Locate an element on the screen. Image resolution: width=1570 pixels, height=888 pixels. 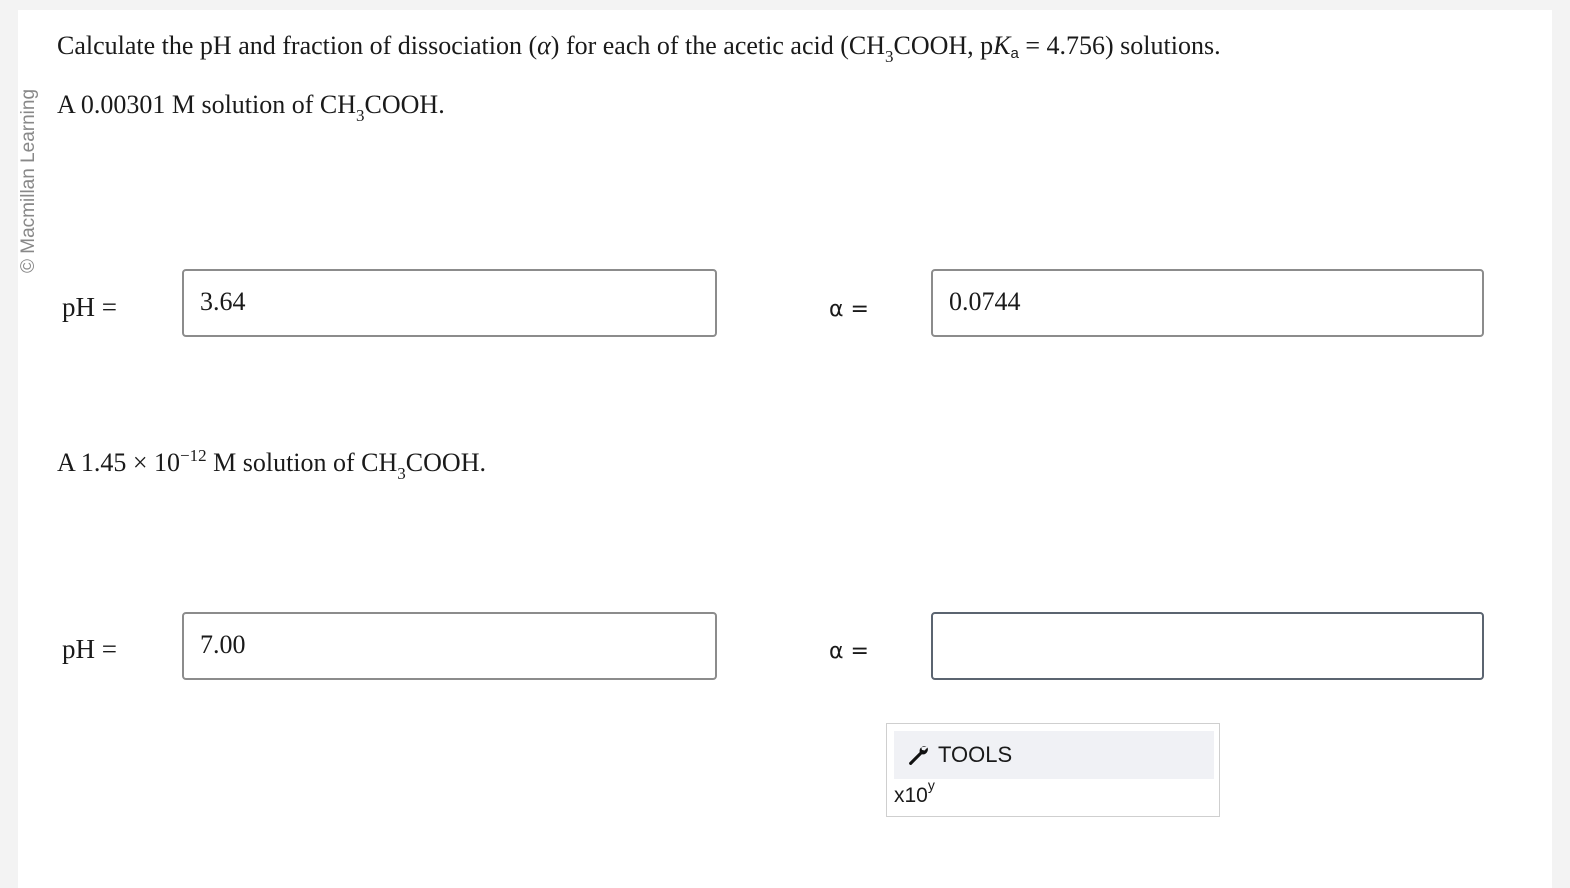
part2-ph-label: pH = is located at coordinates (89, 649).